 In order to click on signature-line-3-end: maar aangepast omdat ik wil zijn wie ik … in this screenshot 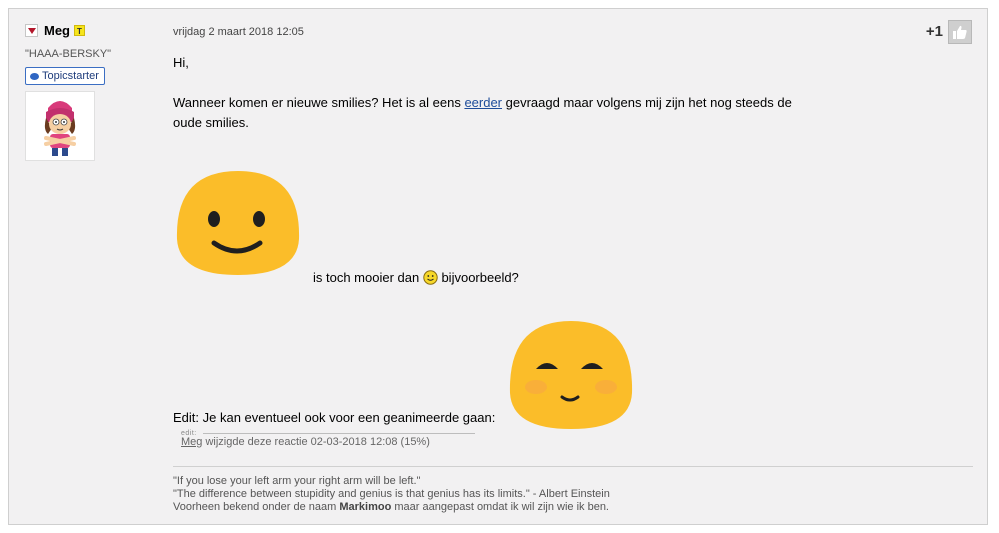, I will do `click(500, 507)`.